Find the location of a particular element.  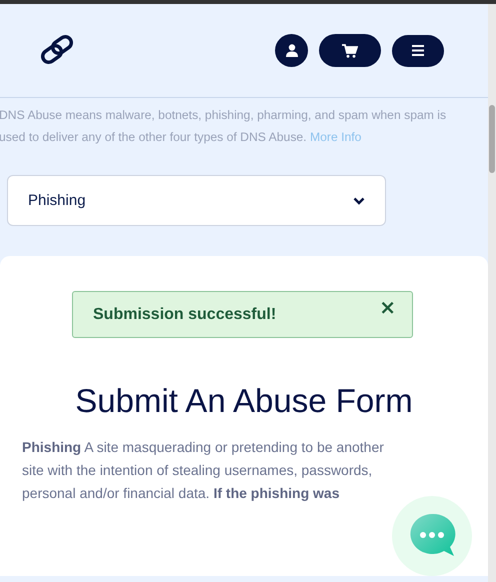

chevron-down-icon is located at coordinates (359, 200).